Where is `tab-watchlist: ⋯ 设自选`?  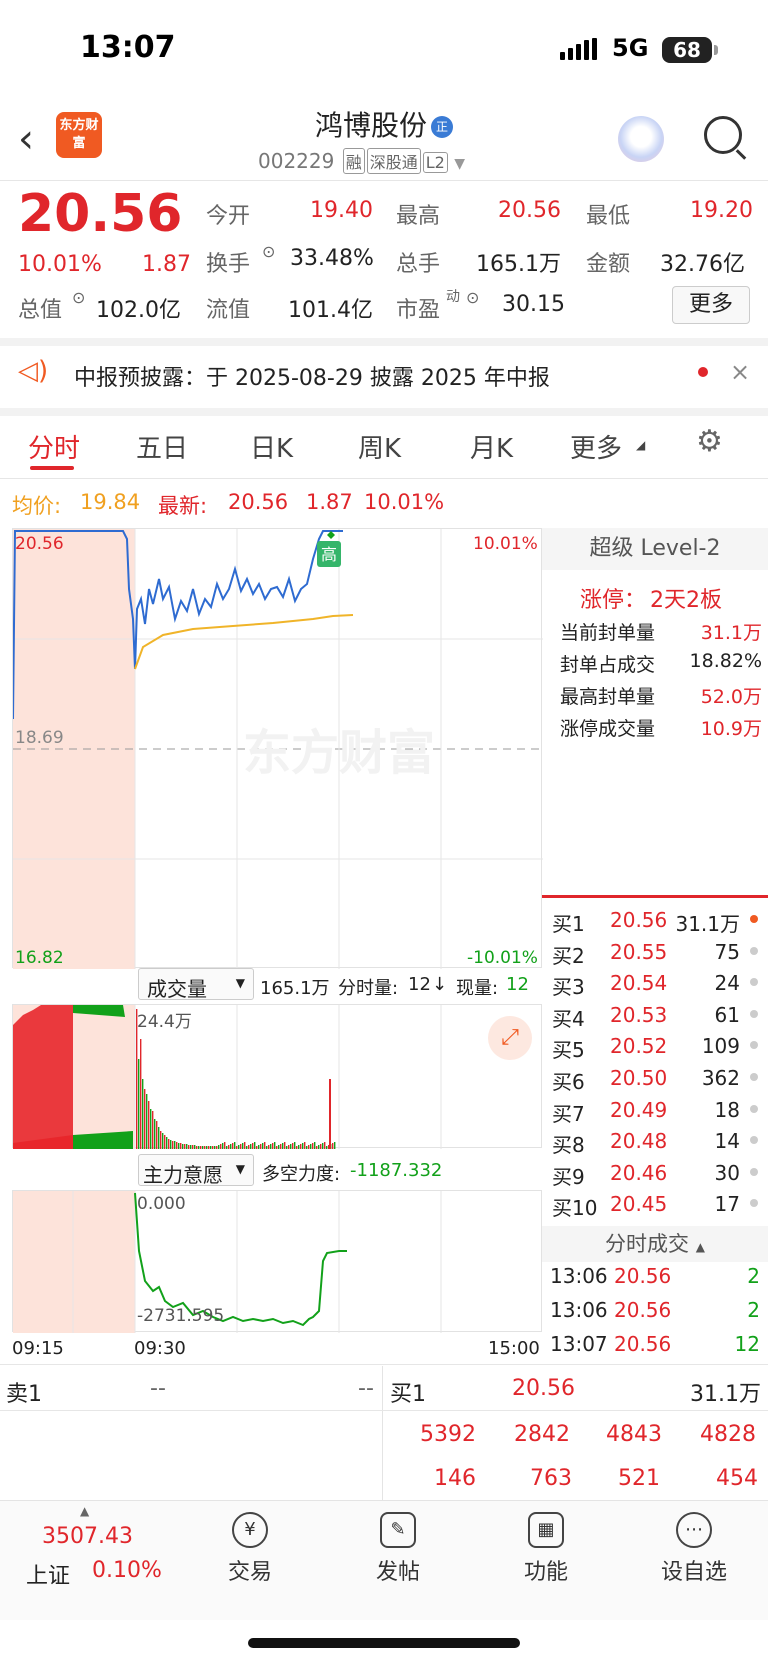 tab-watchlist: ⋯ 设自选 is located at coordinates (694, 1549).